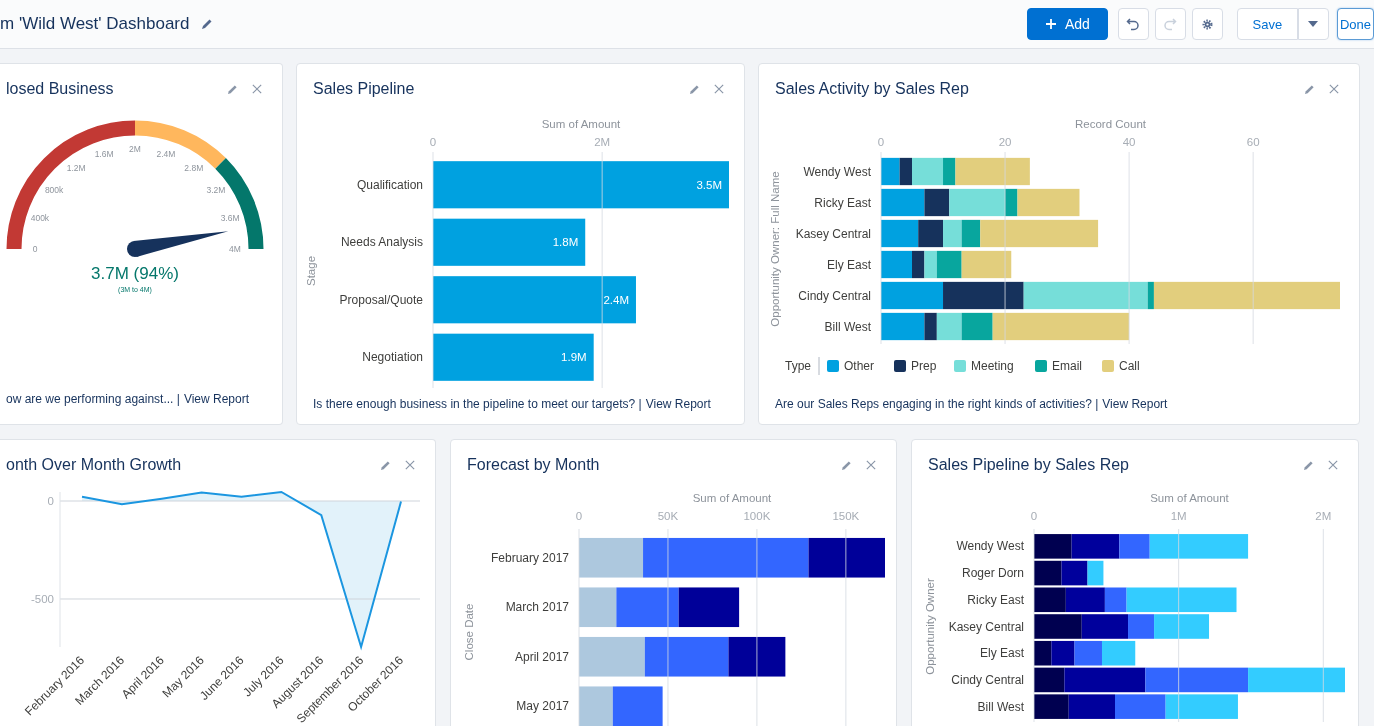  I want to click on category-label: April 2017, so click(541, 656).